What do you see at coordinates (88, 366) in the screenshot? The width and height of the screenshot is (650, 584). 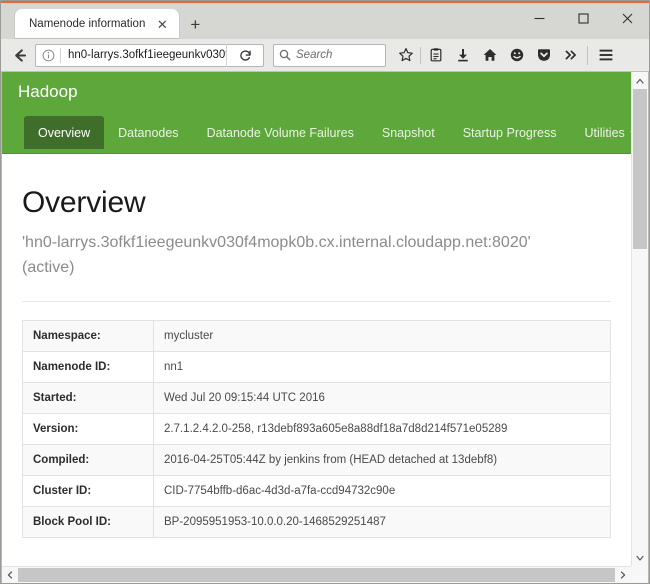 I see `table-cell-key: Namenode ID:` at bounding box center [88, 366].